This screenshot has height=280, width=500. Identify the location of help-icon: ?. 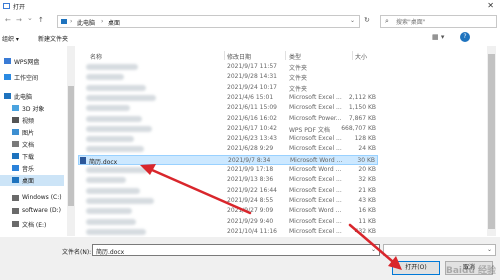
(465, 37).